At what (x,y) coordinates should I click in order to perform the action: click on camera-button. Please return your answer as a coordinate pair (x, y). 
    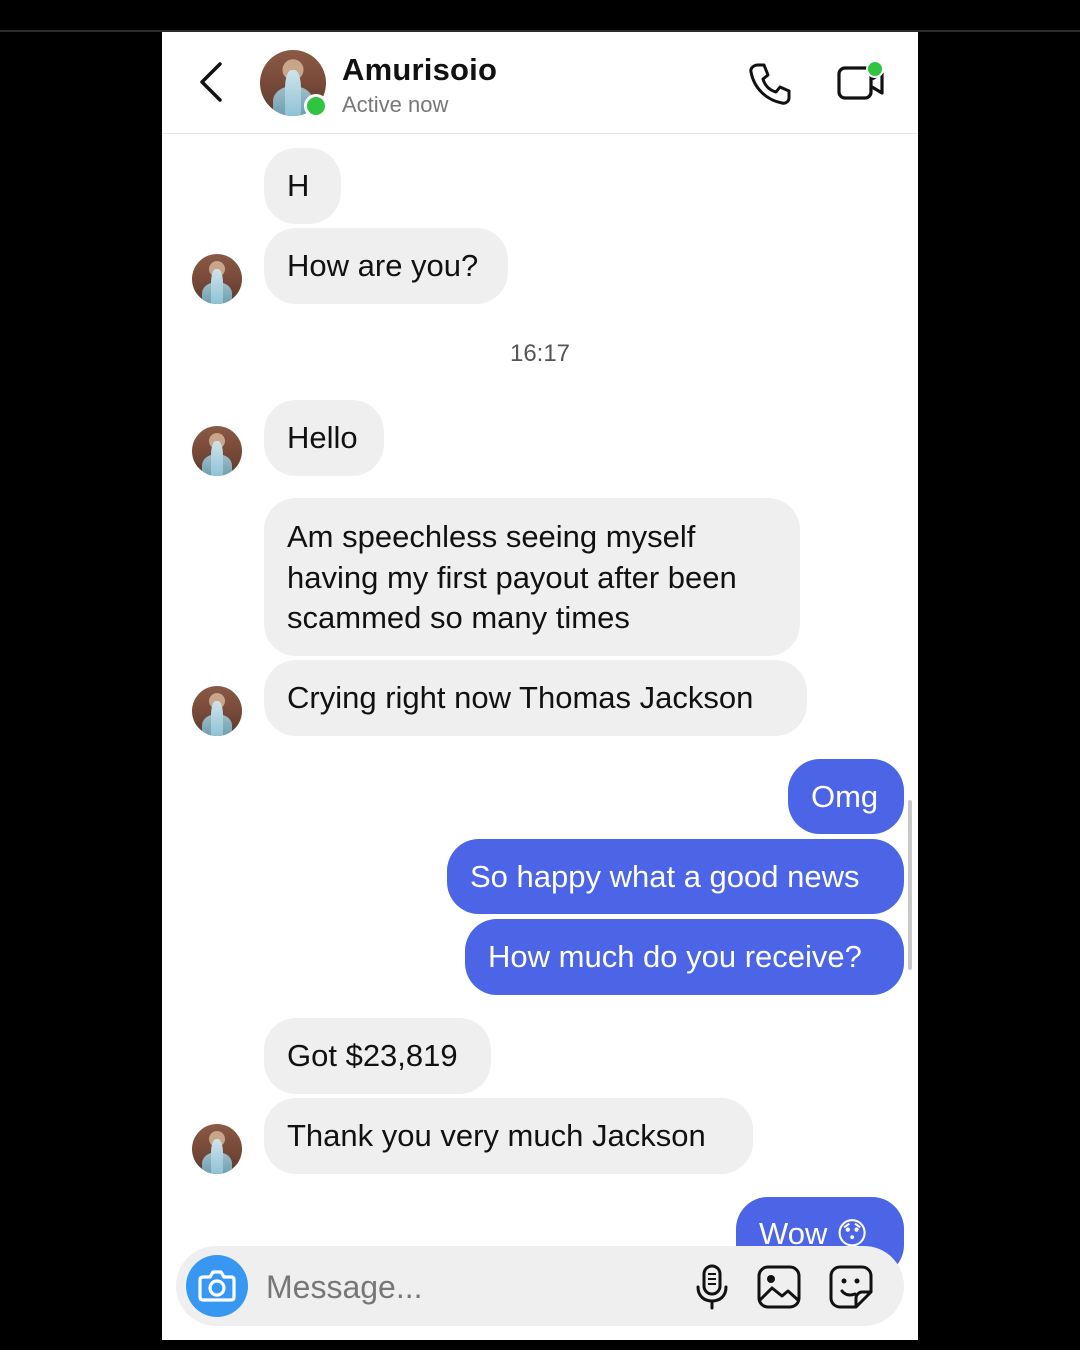
    Looking at the image, I should click on (217, 1286).